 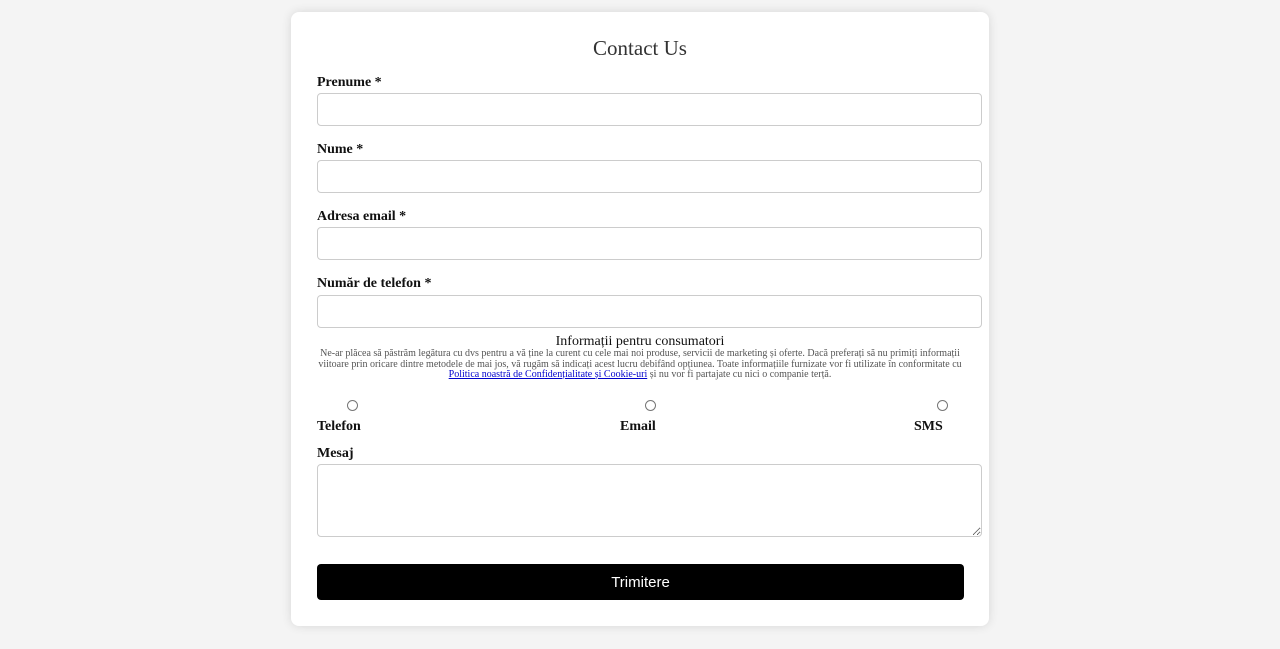 What do you see at coordinates (928, 426) in the screenshot?
I see `sms-radio-label: SMS` at bounding box center [928, 426].